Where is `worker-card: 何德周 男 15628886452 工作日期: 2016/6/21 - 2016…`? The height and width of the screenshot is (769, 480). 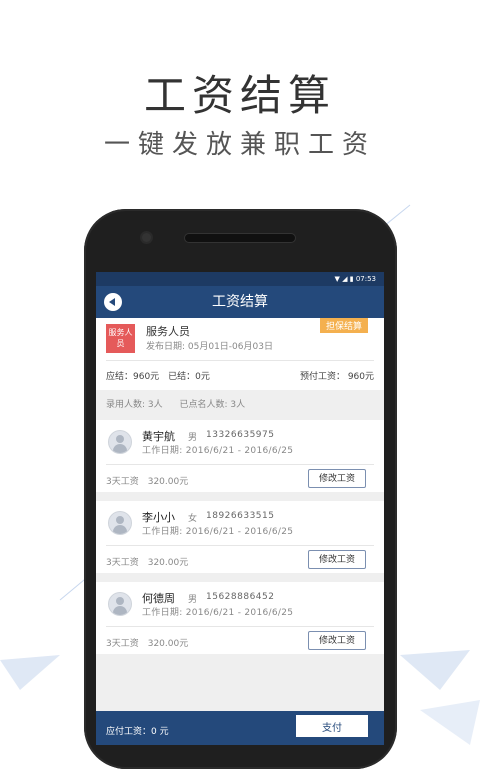 worker-card: 何德周 男 15628886452 工作日期: 2016/6/21 - 2016… is located at coordinates (240, 618).